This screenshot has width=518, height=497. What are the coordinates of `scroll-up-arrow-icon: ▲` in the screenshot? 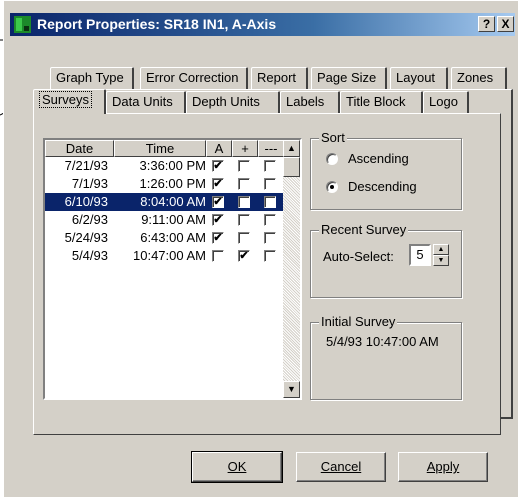 It's located at (291, 148).